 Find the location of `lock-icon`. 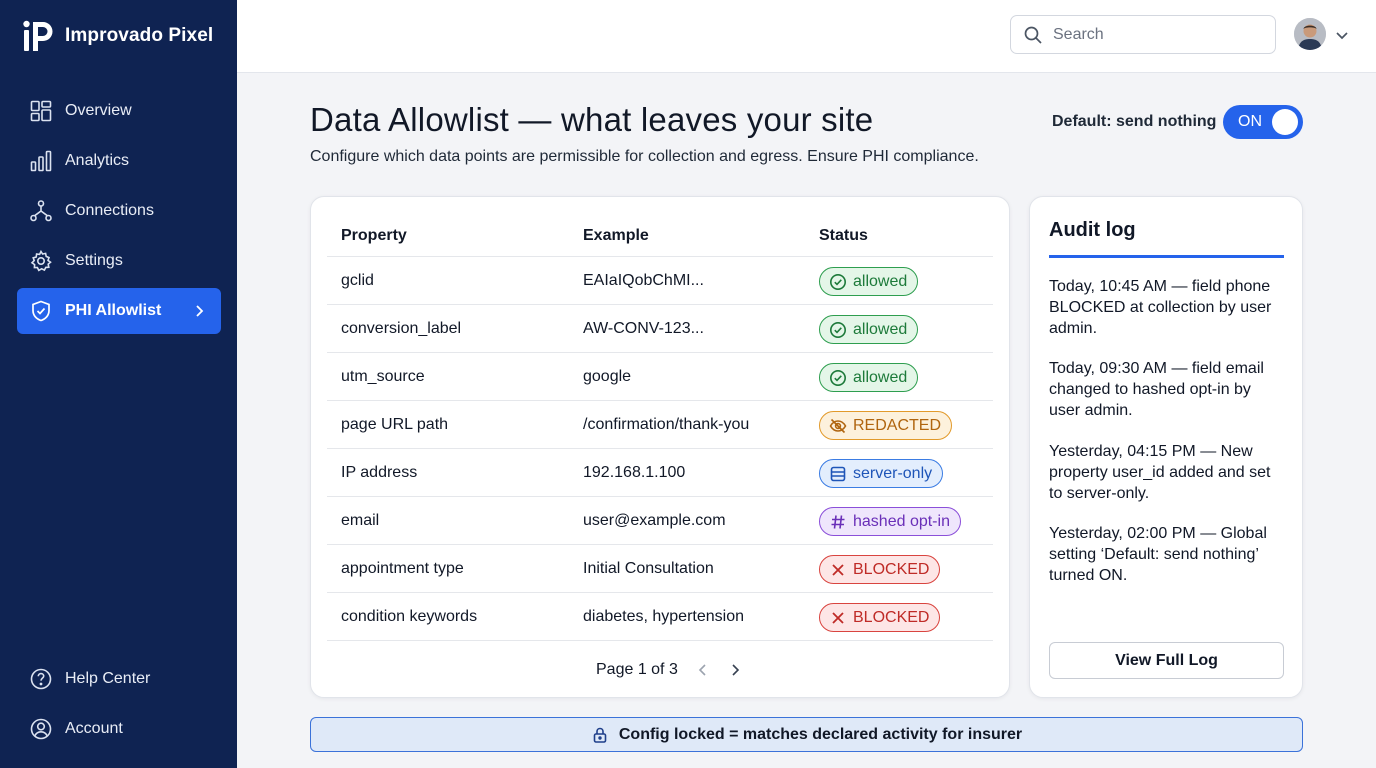

lock-icon is located at coordinates (600, 735).